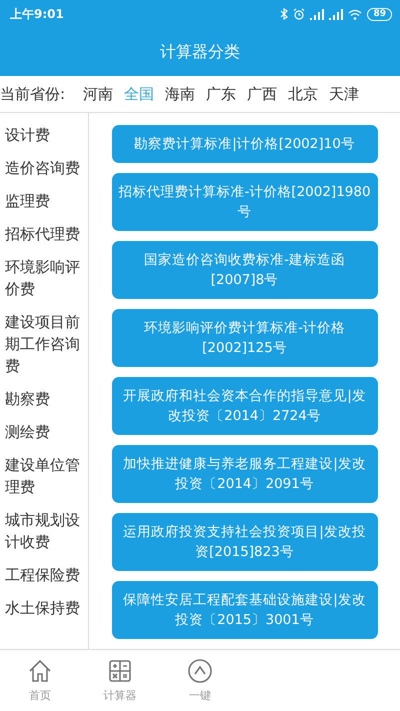 The height and width of the screenshot is (711, 400). Describe the element at coordinates (44, 280) in the screenshot. I see `category-item: 环境影响评价费` at that location.